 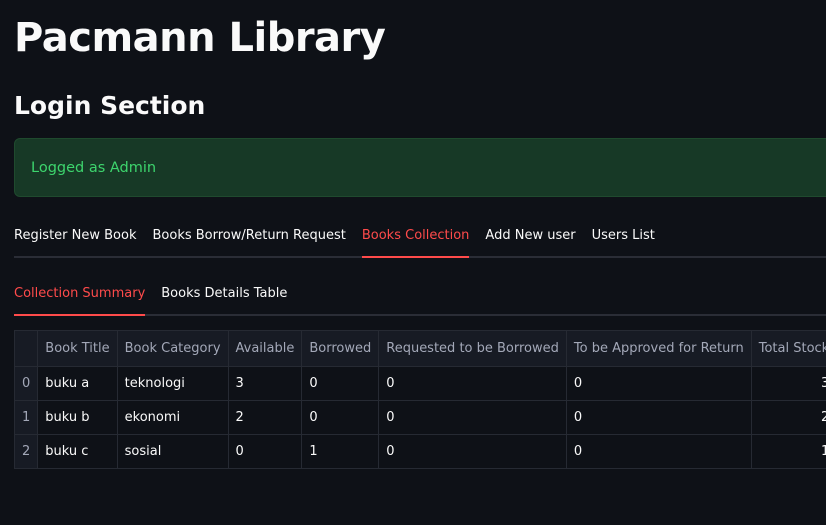 What do you see at coordinates (623, 235) in the screenshot?
I see `tab-users-list: Users List` at bounding box center [623, 235].